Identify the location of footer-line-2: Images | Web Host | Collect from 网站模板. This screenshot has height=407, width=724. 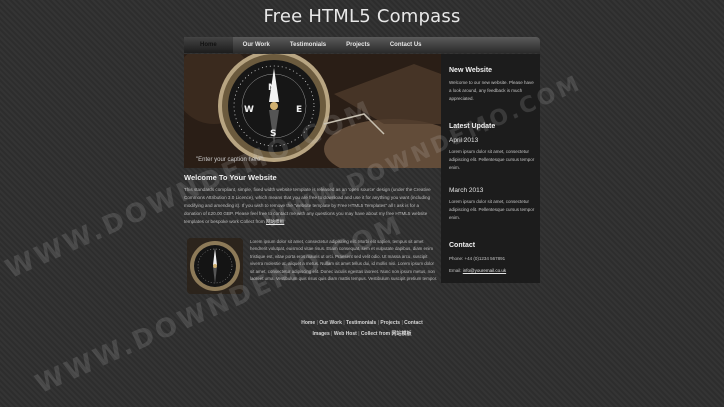
(362, 334).